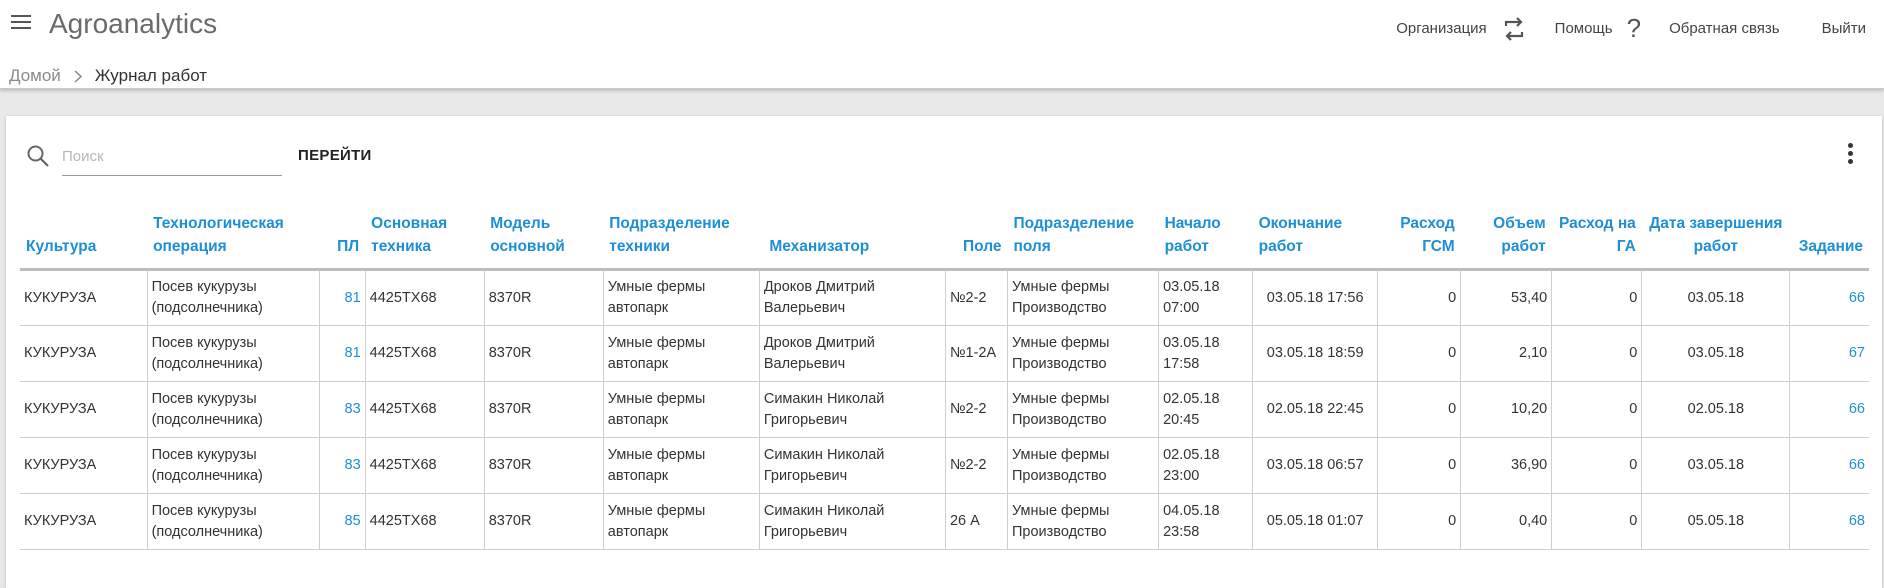 Image resolution: width=1884 pixels, height=588 pixels. I want to click on col-header-field-division: Подразделение поля, so click(1083, 241).